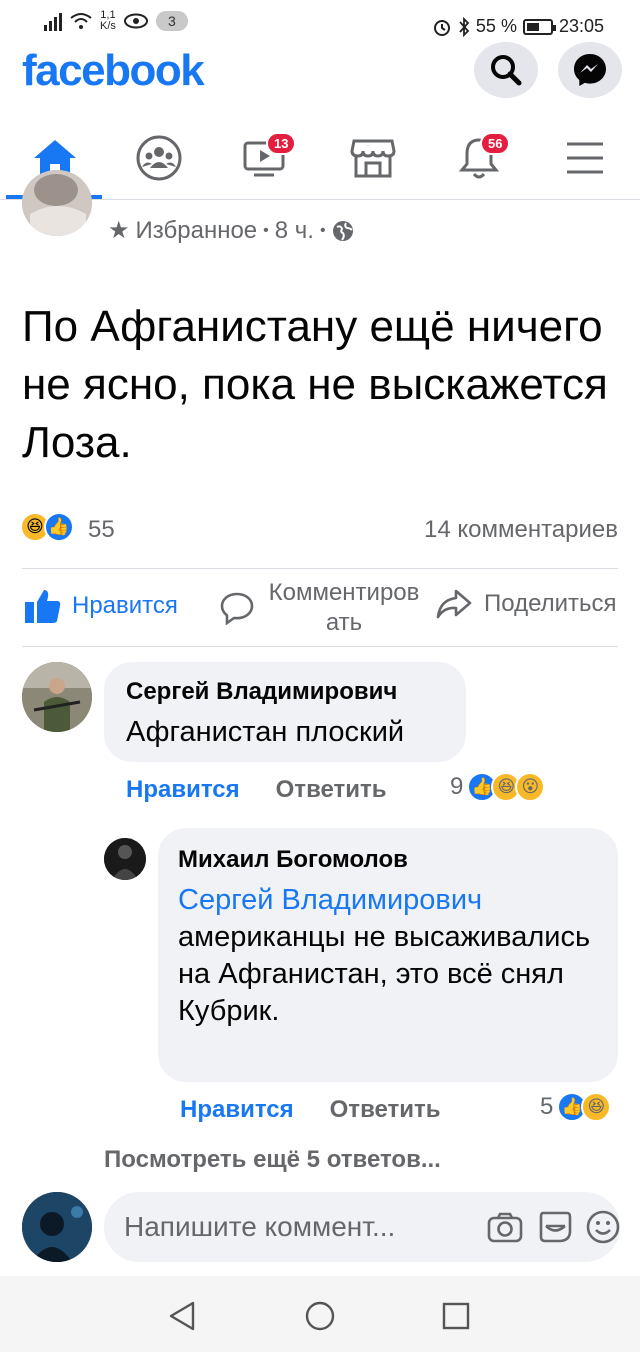  I want to click on battery-icon, so click(539, 26).